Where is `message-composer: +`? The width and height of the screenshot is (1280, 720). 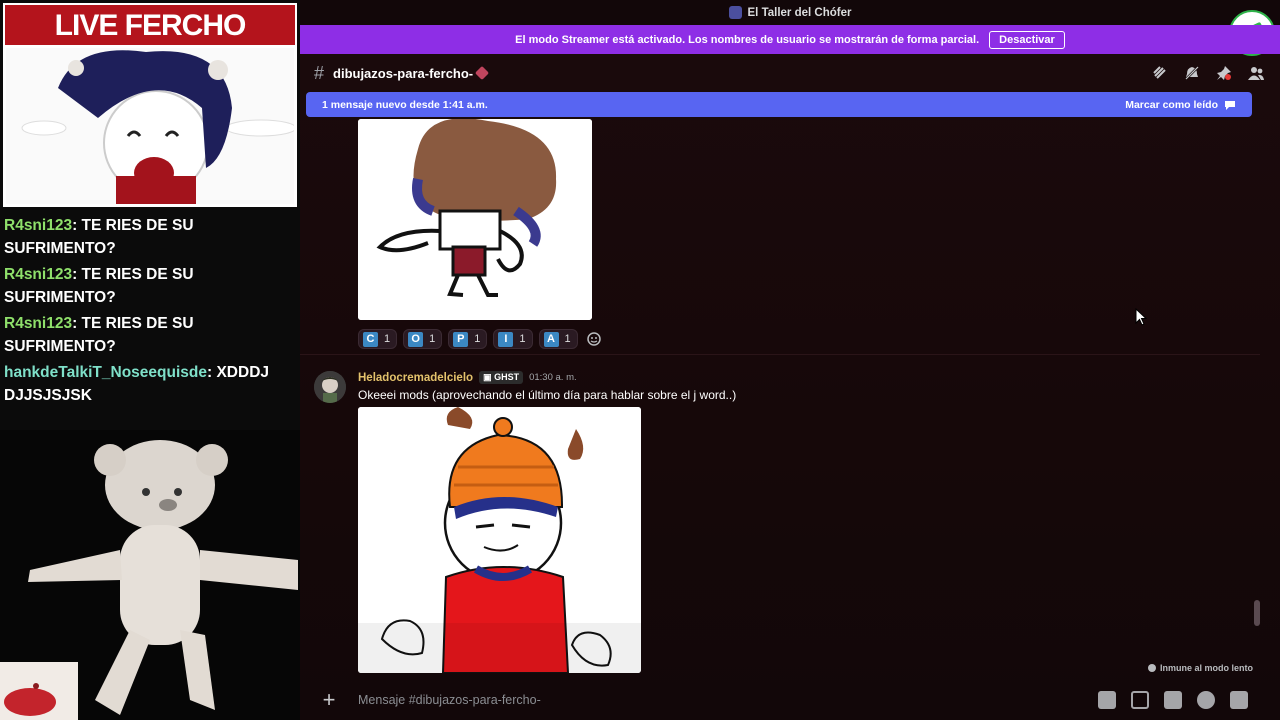 message-composer: + is located at coordinates (782, 700).